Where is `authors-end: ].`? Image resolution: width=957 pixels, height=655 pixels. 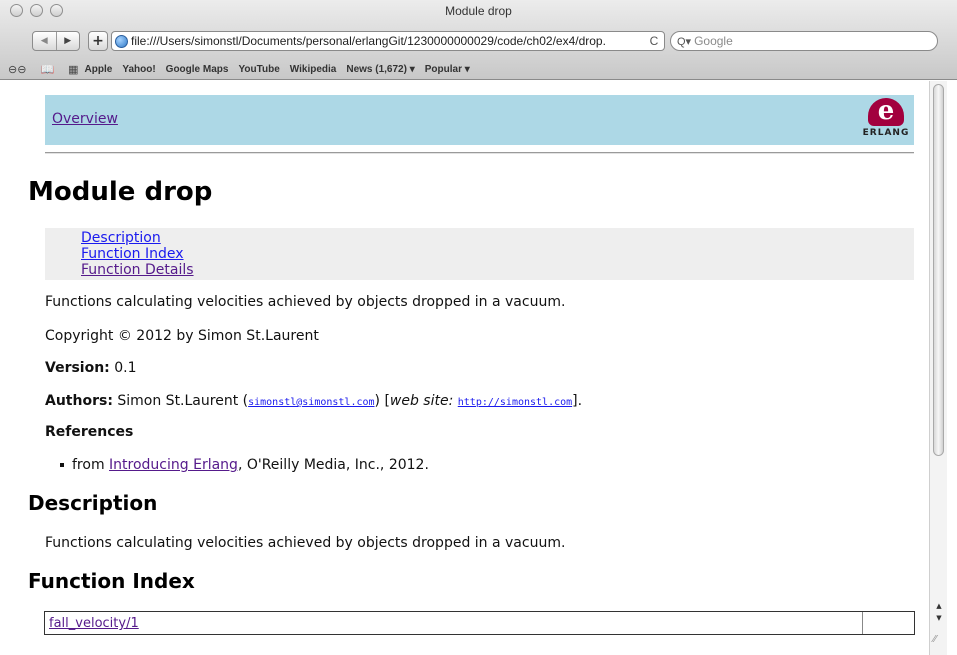
authors-end: ]. is located at coordinates (577, 401).